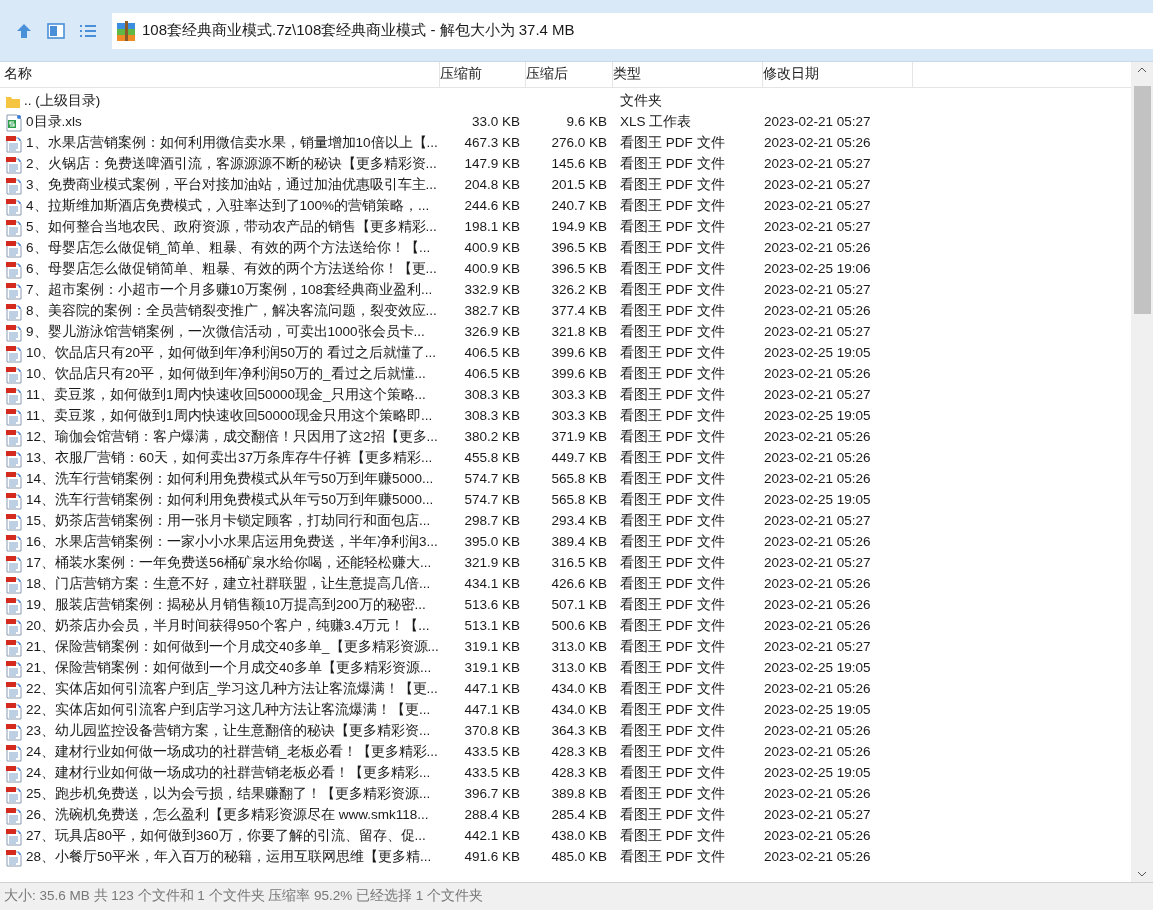 This screenshot has height=910, width=1153. Describe the element at coordinates (483, 74) in the screenshot. I see `column-header: 压缩前` at that location.